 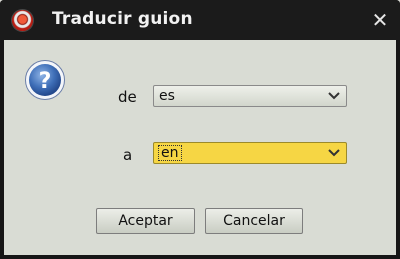 What do you see at coordinates (250, 96) in the screenshot?
I see `from-language-select: es` at bounding box center [250, 96].